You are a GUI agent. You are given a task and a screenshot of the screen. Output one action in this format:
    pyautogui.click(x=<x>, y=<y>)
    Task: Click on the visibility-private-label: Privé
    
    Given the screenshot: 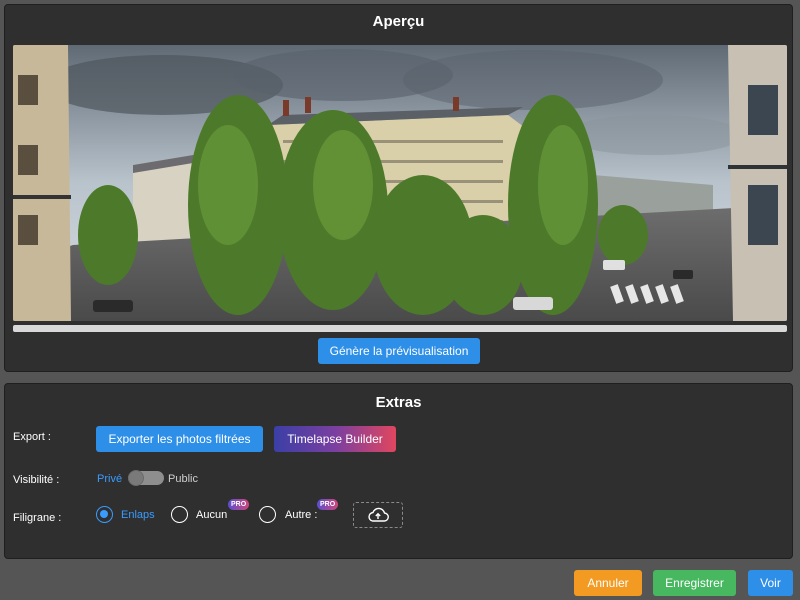 What is the action you would take?
    pyautogui.click(x=109, y=479)
    